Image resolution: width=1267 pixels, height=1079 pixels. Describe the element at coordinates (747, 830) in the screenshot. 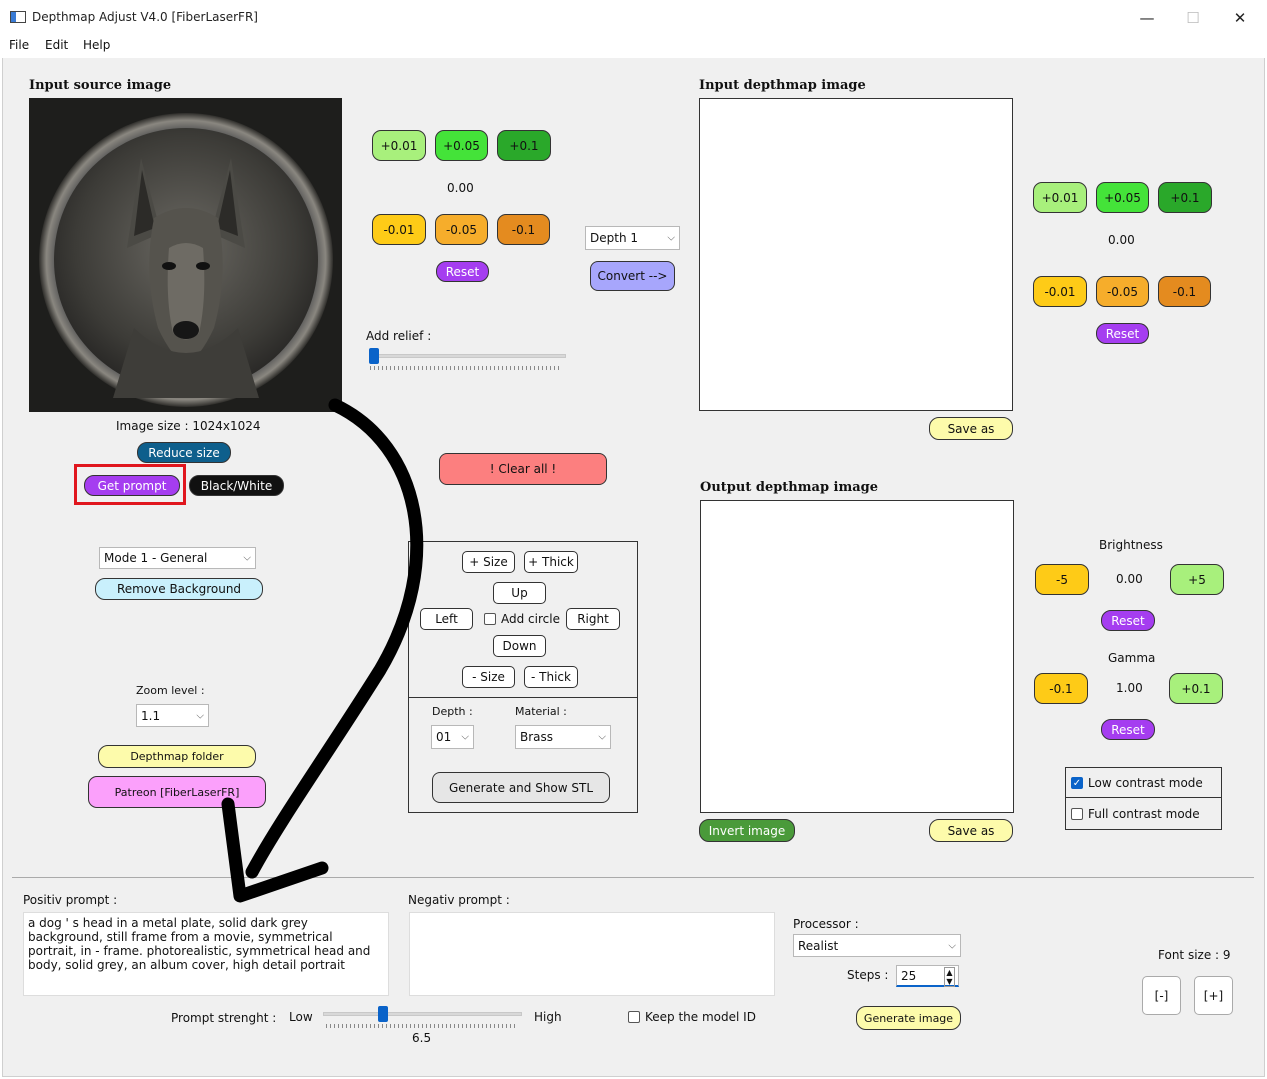

I see `invert-image-button: Invert image` at that location.